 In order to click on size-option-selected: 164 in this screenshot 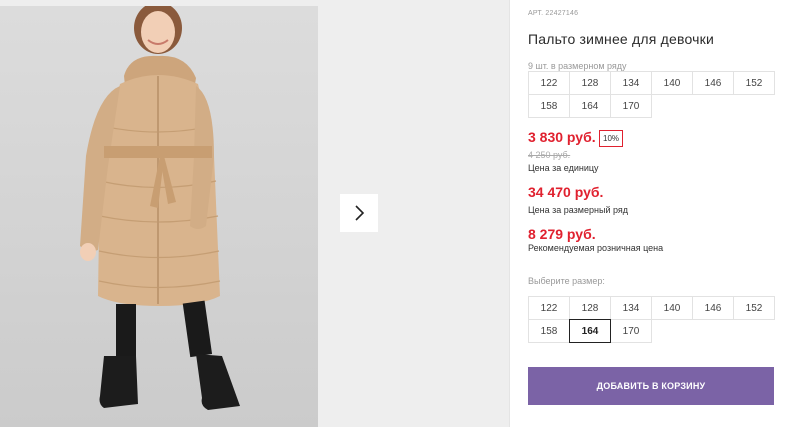, I will do `click(590, 331)`.